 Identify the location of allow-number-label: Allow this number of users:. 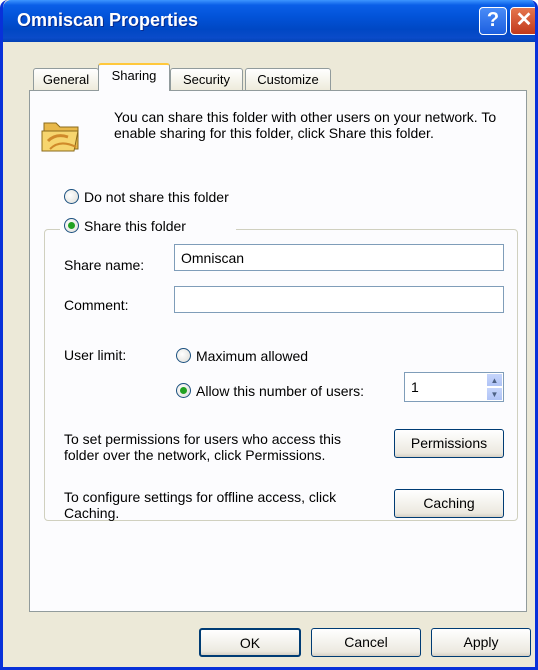
(280, 391).